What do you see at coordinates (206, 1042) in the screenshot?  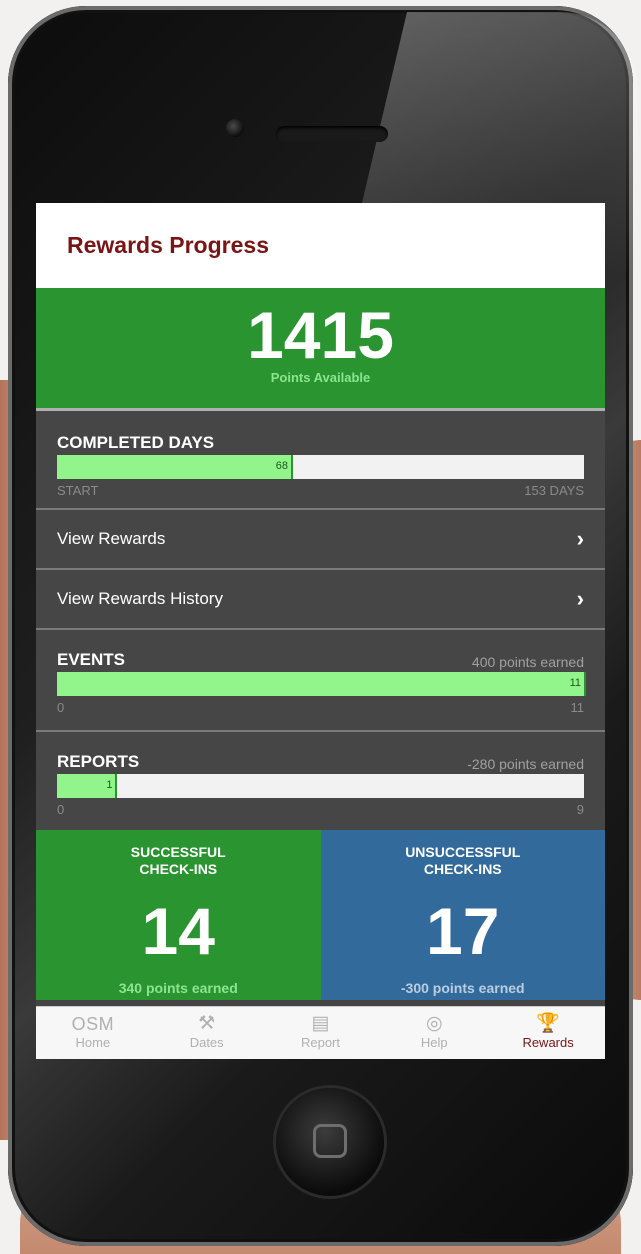 I see `tab-dates-label: Dates` at bounding box center [206, 1042].